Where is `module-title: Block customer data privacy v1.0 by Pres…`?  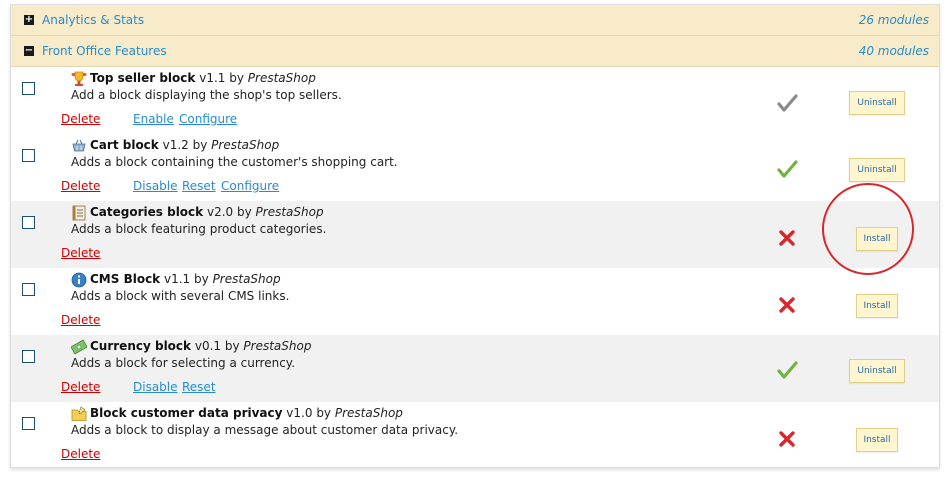 module-title: Block customer data privacy v1.0 by Pres… is located at coordinates (246, 413).